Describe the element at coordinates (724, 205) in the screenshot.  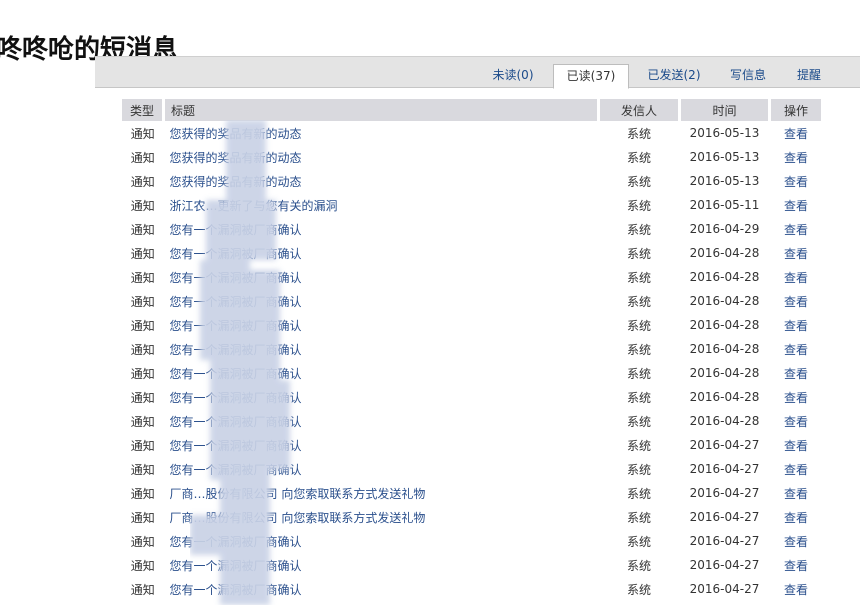
I see `row-date: 2016-05-11` at that location.